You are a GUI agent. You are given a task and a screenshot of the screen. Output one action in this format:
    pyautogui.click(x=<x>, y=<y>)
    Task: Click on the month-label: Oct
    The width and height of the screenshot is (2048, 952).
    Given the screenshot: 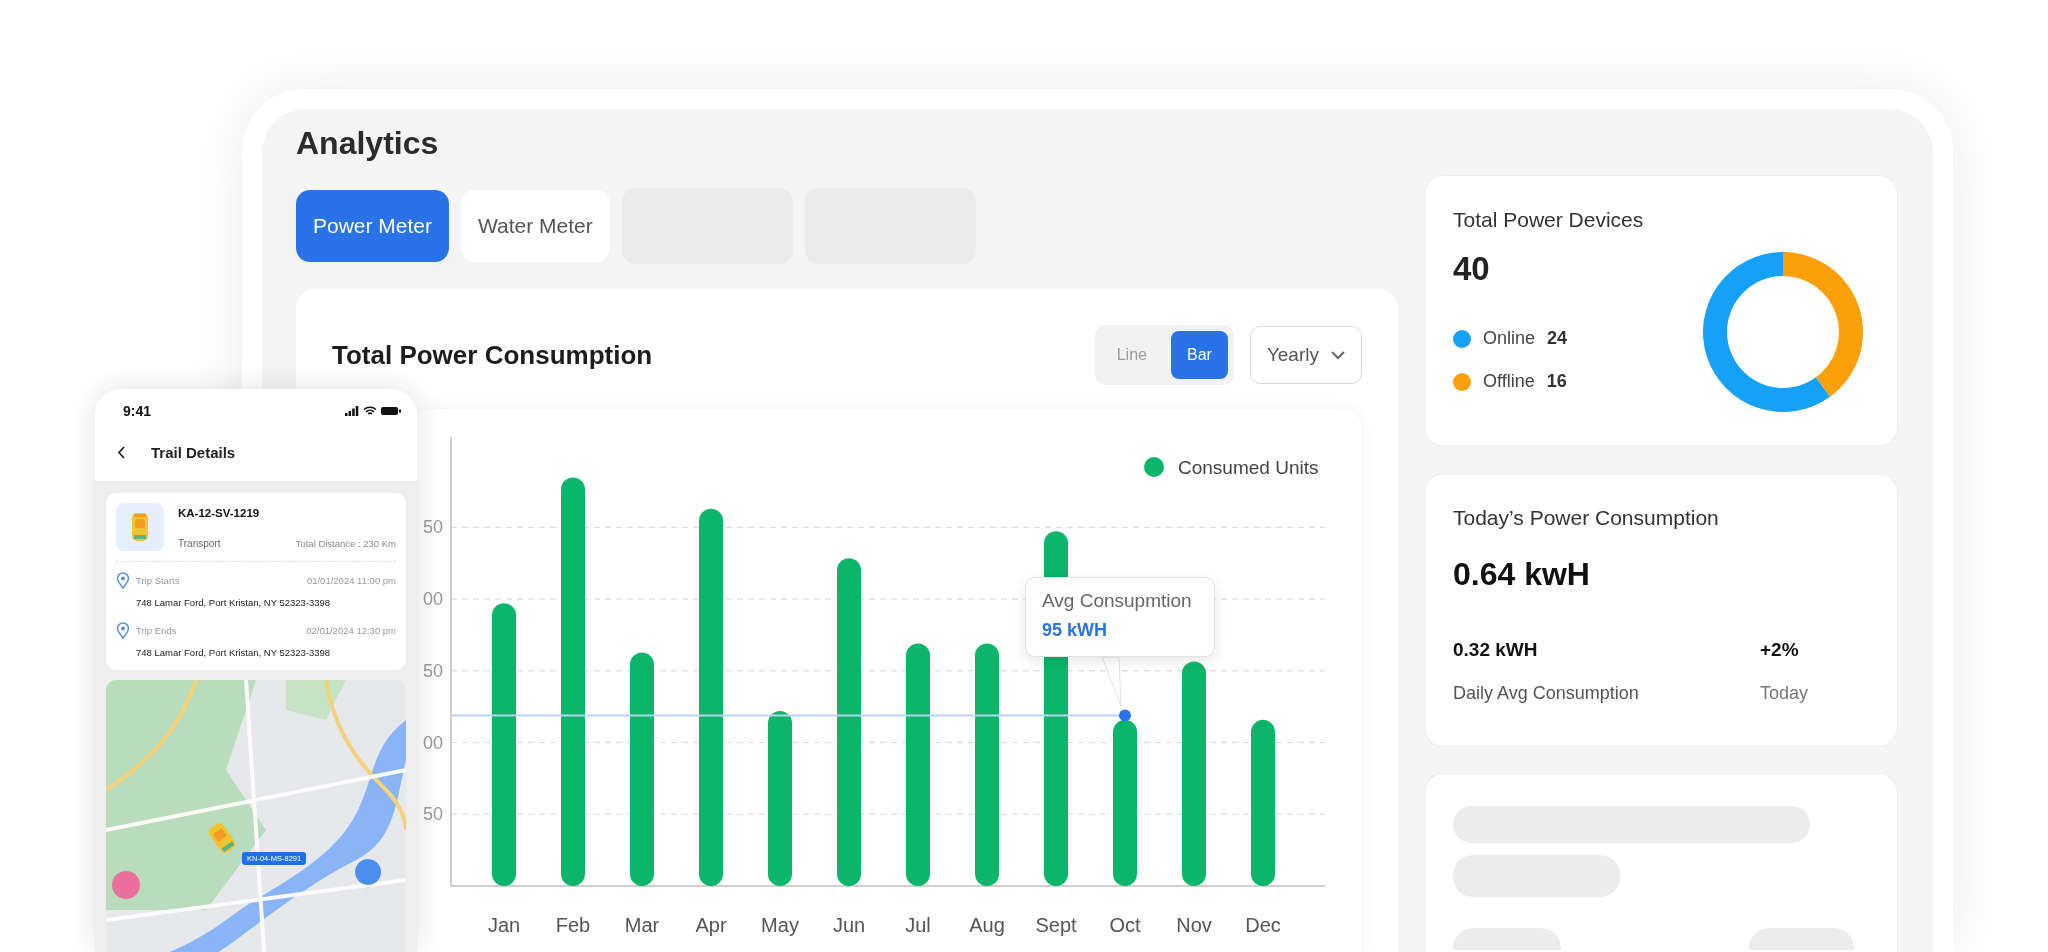 What is the action you would take?
    pyautogui.click(x=1125, y=925)
    